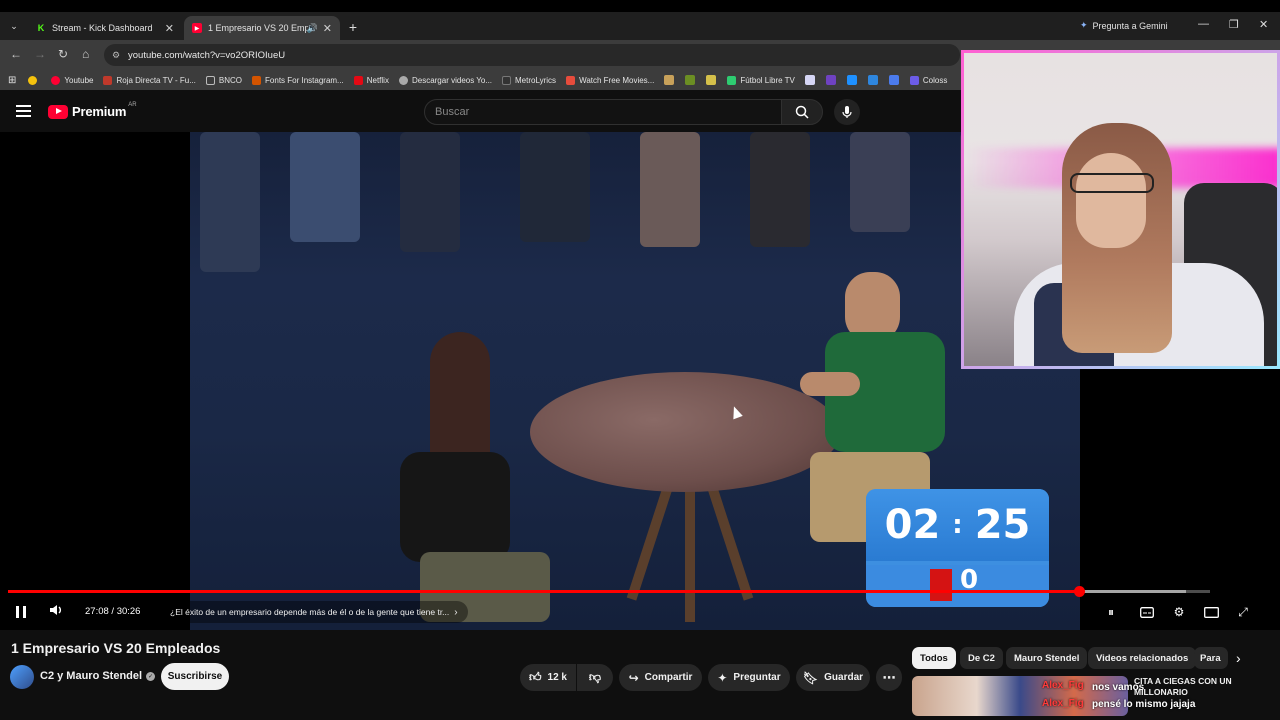  What do you see at coordinates (507, 80) in the screenshot?
I see `metrolyrics-icon` at bounding box center [507, 80].